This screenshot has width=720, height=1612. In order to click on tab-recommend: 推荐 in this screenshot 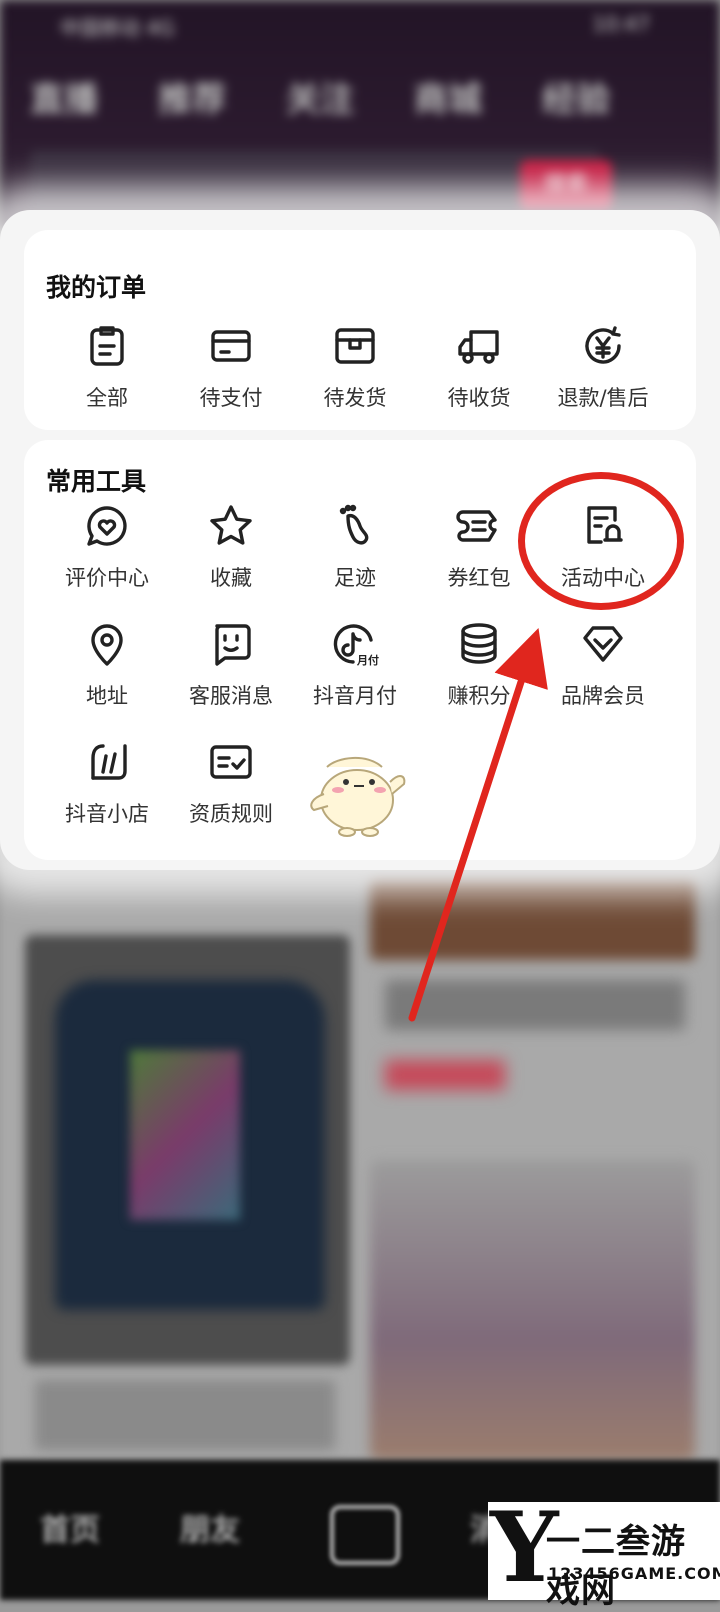, I will do `click(192, 96)`.